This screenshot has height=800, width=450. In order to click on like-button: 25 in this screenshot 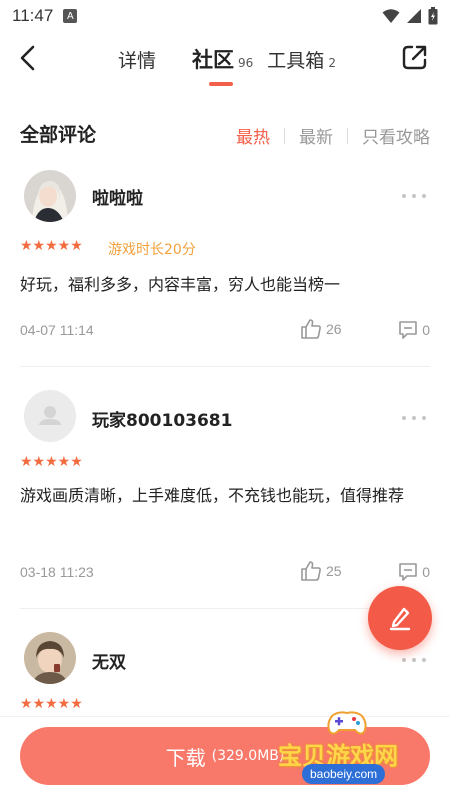, I will do `click(321, 571)`.